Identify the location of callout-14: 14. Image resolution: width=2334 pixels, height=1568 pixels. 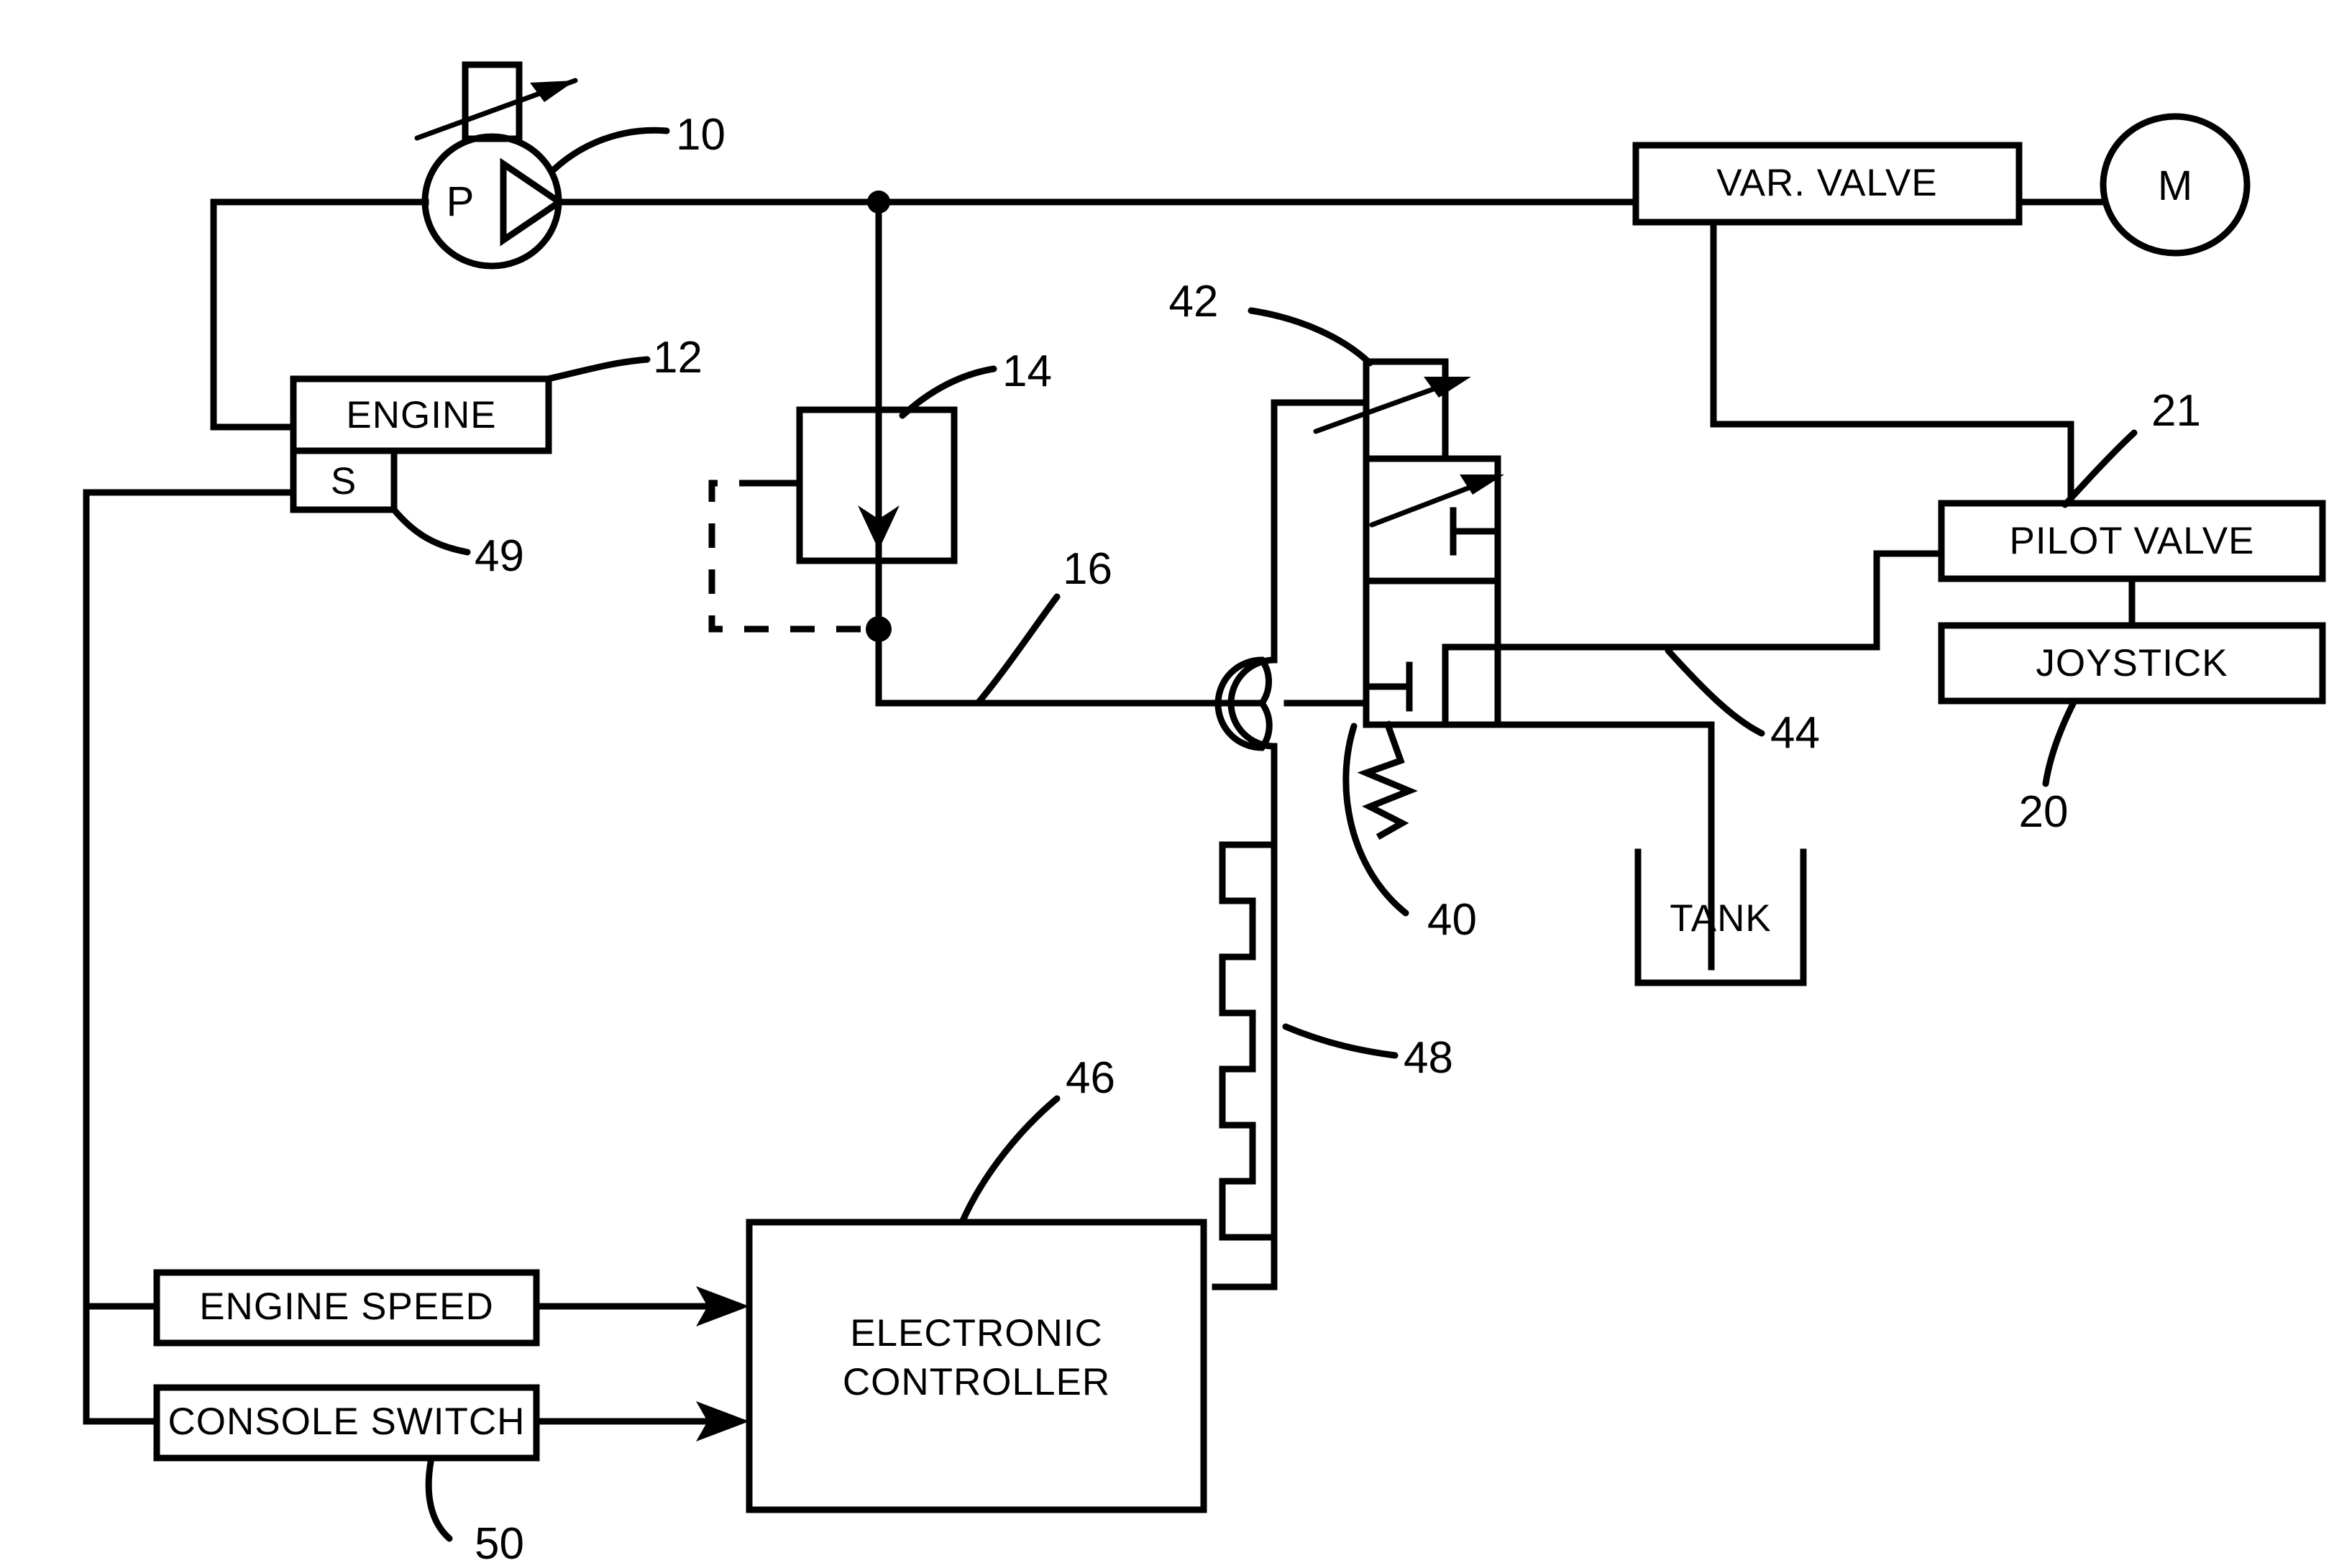
(1027, 371).